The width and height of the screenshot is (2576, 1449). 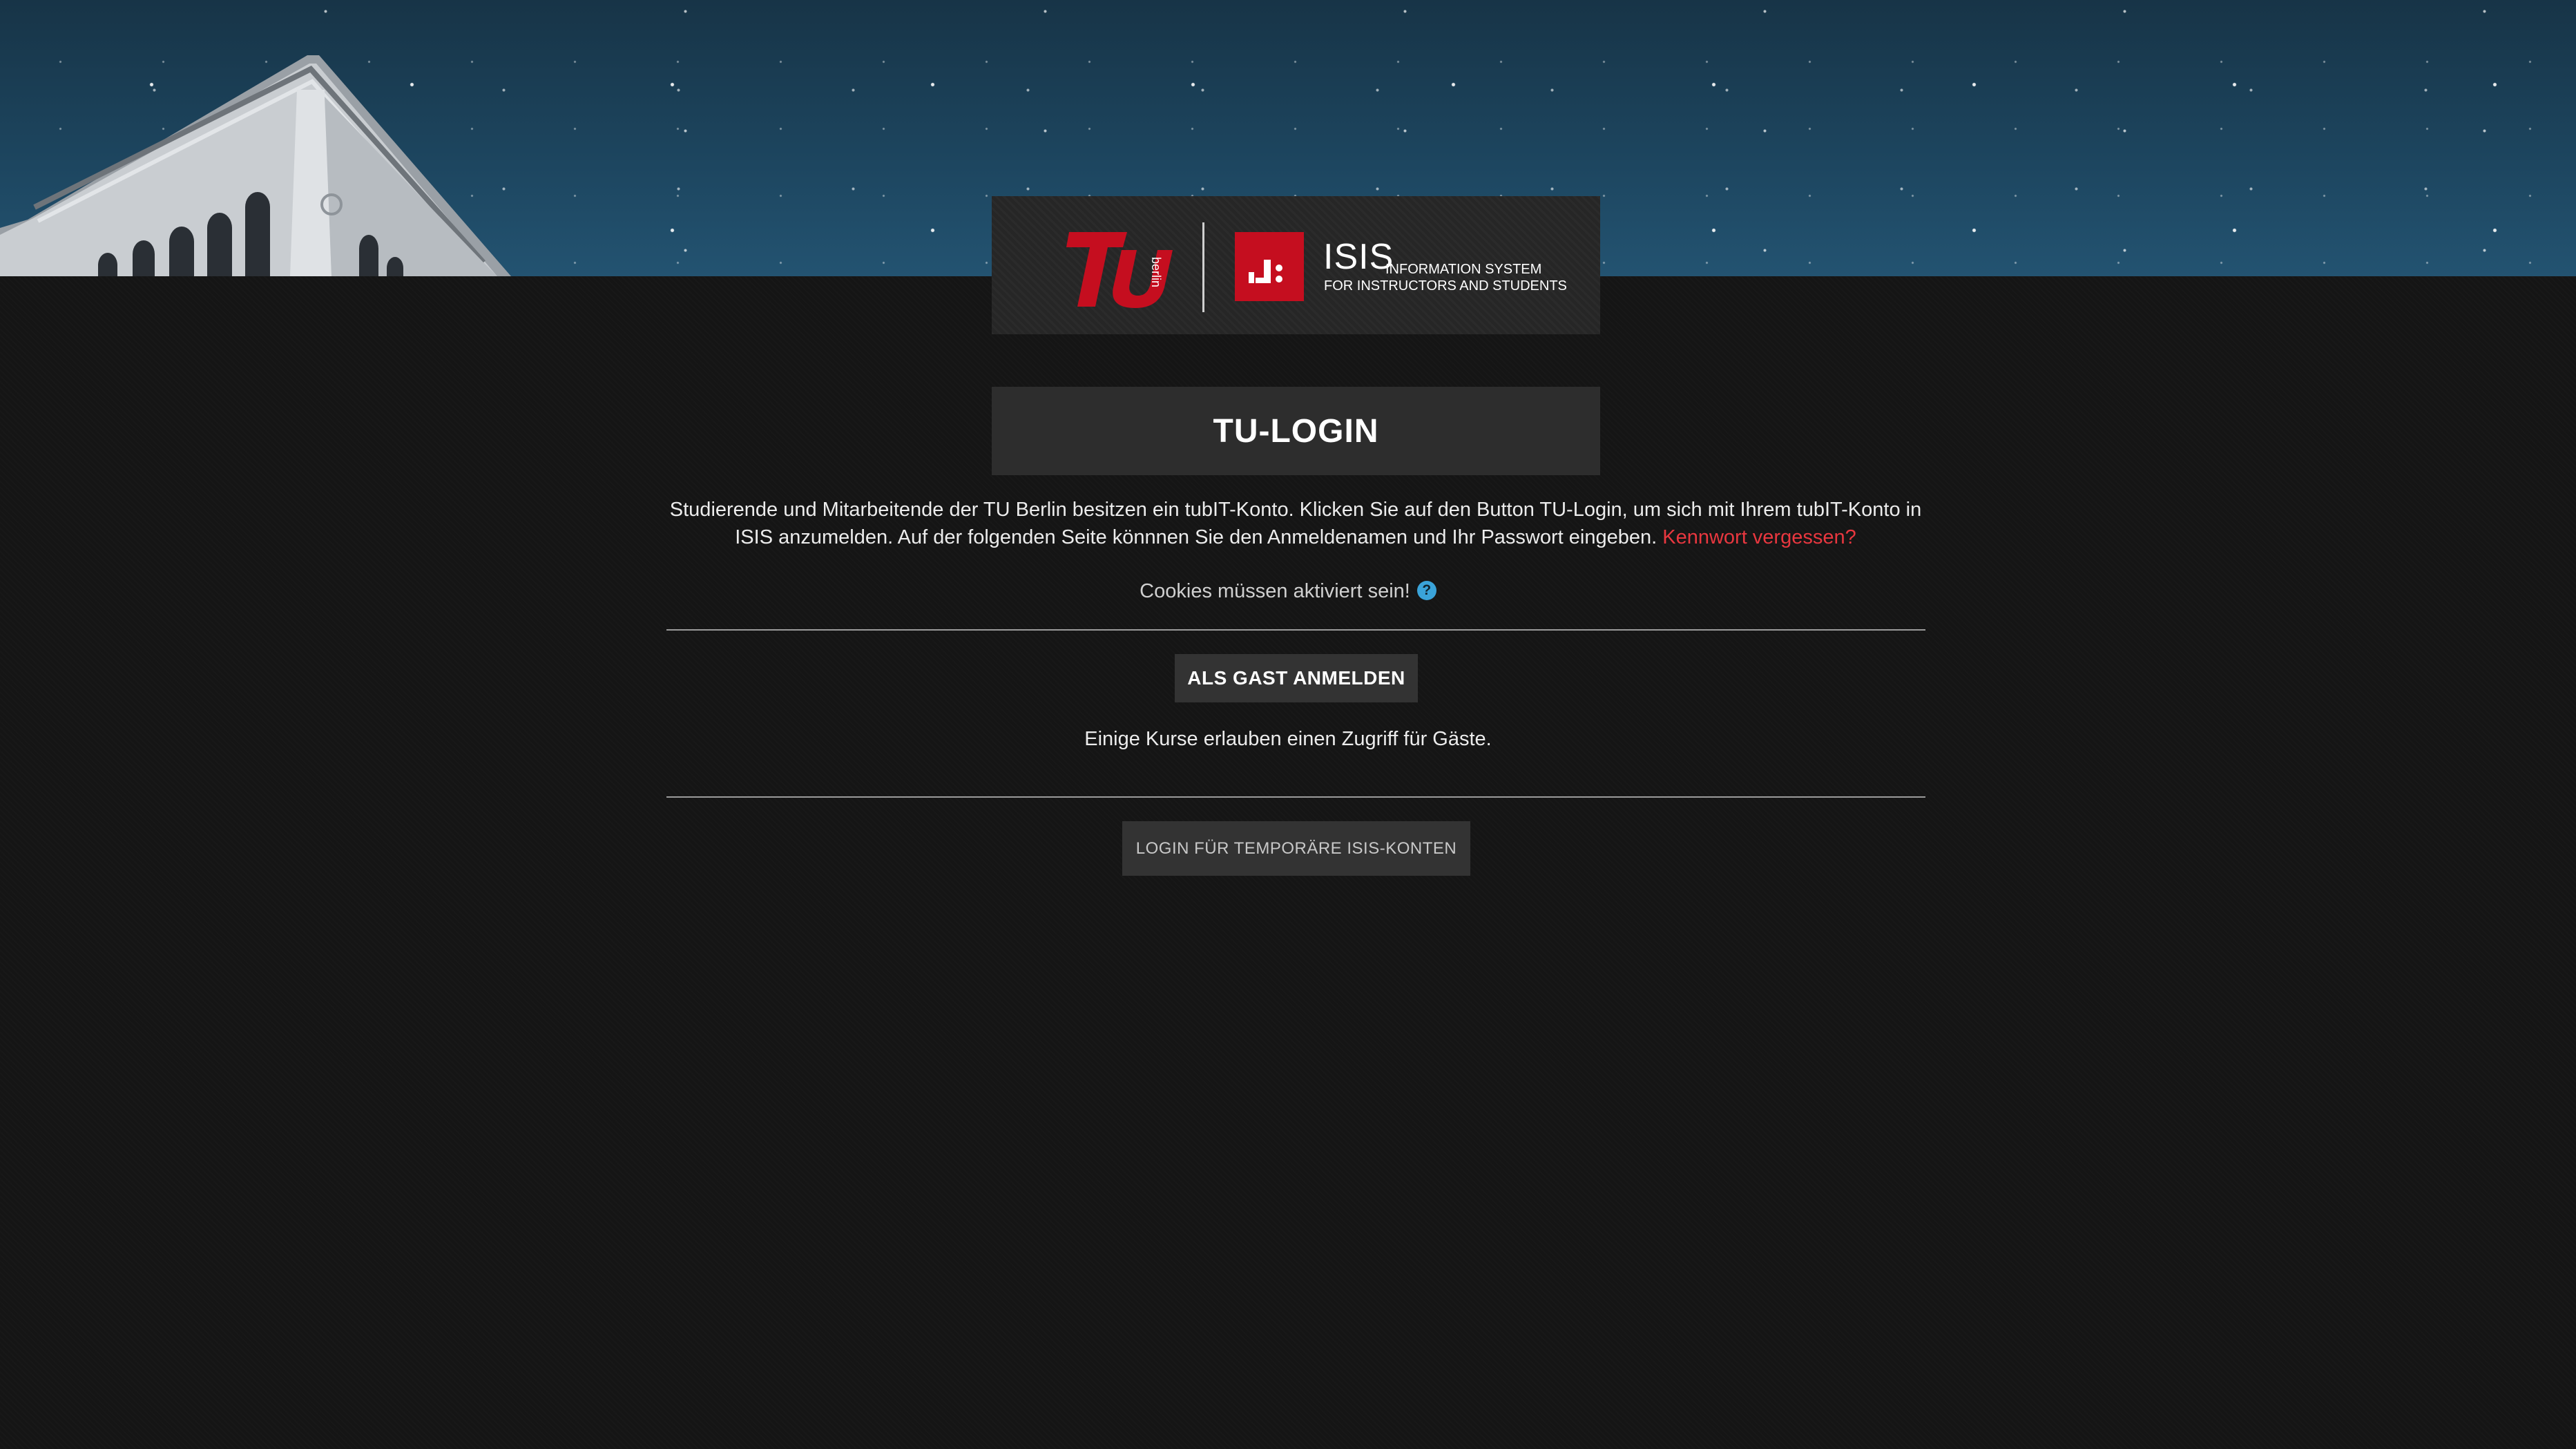 What do you see at coordinates (1426, 591) in the screenshot?
I see `help-icon: ?` at bounding box center [1426, 591].